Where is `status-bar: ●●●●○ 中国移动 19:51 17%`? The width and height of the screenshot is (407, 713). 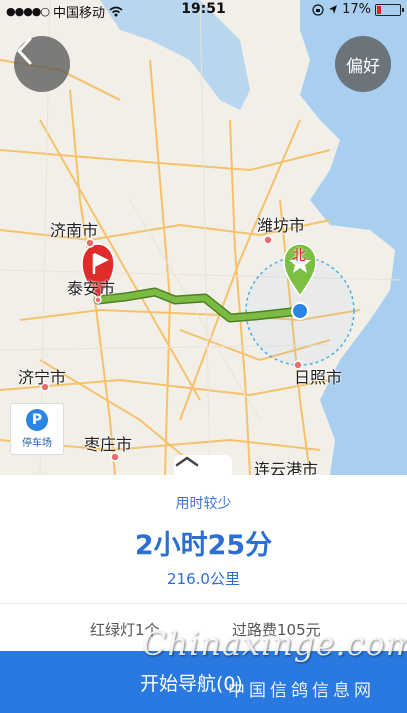
status-bar: ●●●●○ 中国移动 19:51 17% is located at coordinates (203, 10).